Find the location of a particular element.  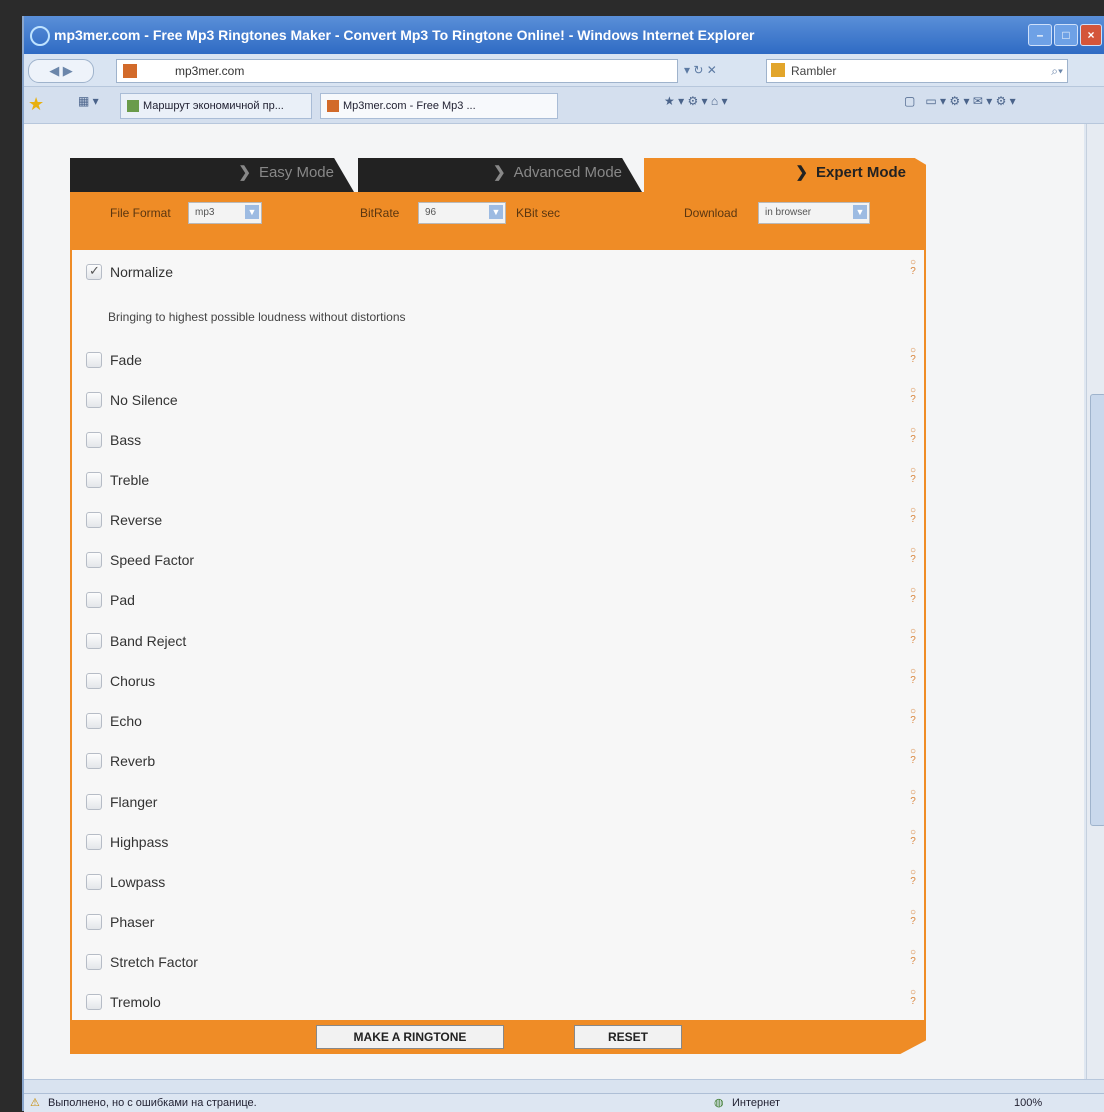

effect-label: Flanger is located at coordinates (134, 802).